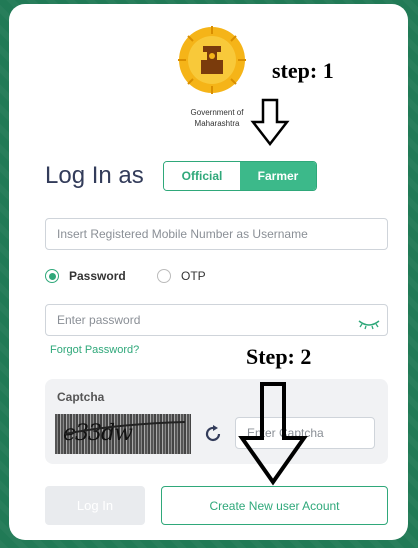 This screenshot has height=548, width=418. What do you see at coordinates (279, 356) in the screenshot?
I see `step-2-annotation: Step: 2` at bounding box center [279, 356].